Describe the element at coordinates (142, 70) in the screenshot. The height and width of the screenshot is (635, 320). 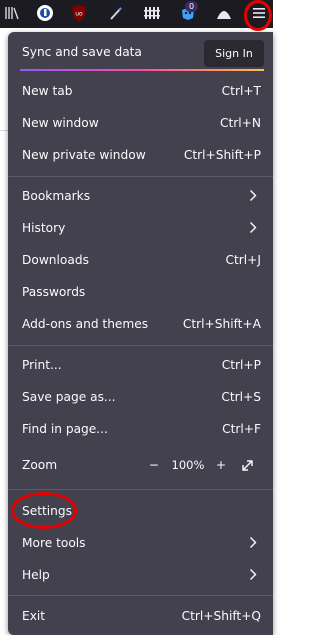
I see `sync-gradient-line` at that location.